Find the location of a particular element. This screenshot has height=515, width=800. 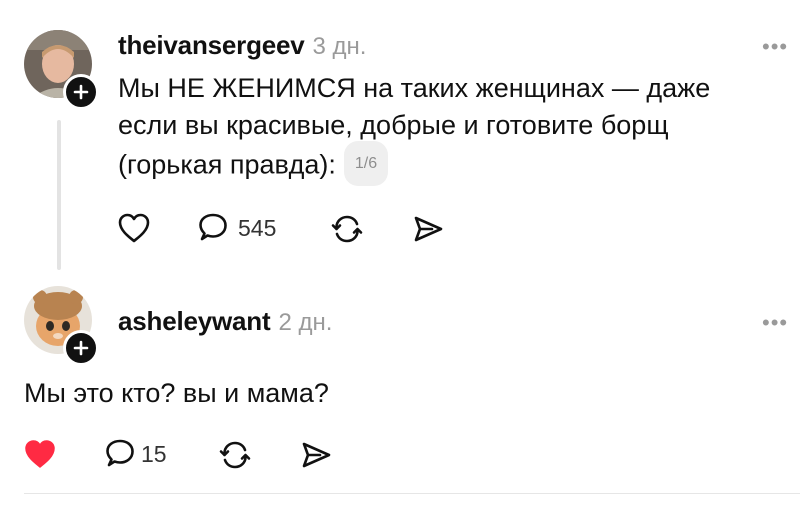

reply-comment-button: 15 is located at coordinates (135, 454).